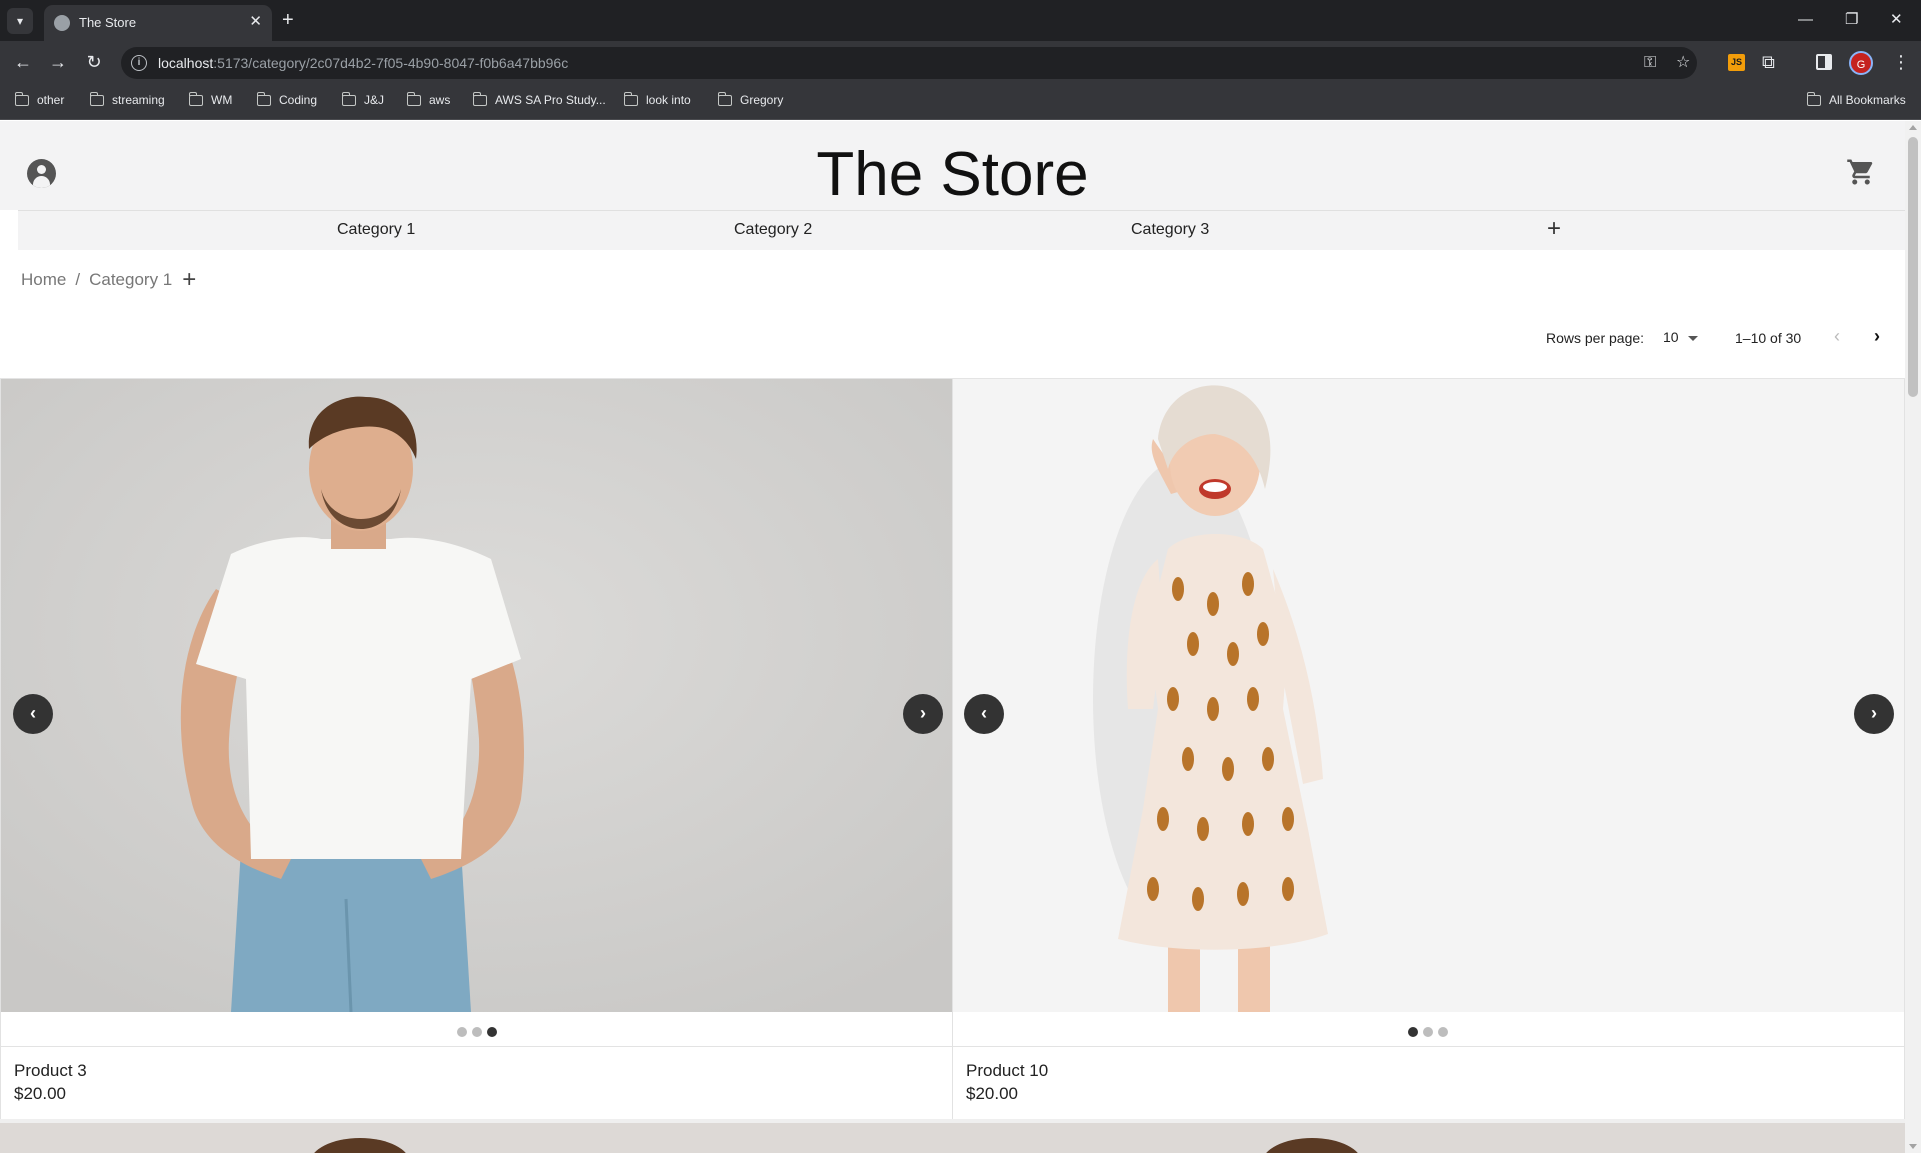 The width and height of the screenshot is (1921, 1153). Describe the element at coordinates (657, 99) in the screenshot. I see `bookmark-folder-look-into: look into` at that location.